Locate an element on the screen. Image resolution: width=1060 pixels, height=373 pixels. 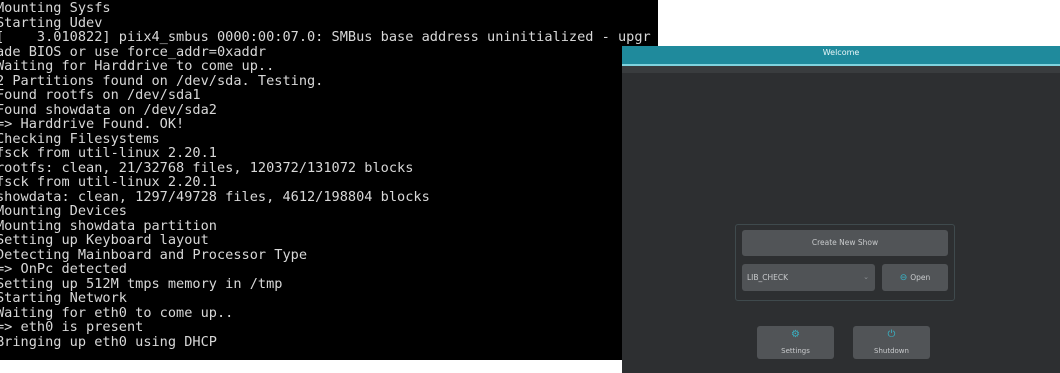
console-line: 2 Partitions found on /dev/sda. Testing. is located at coordinates (162, 80).